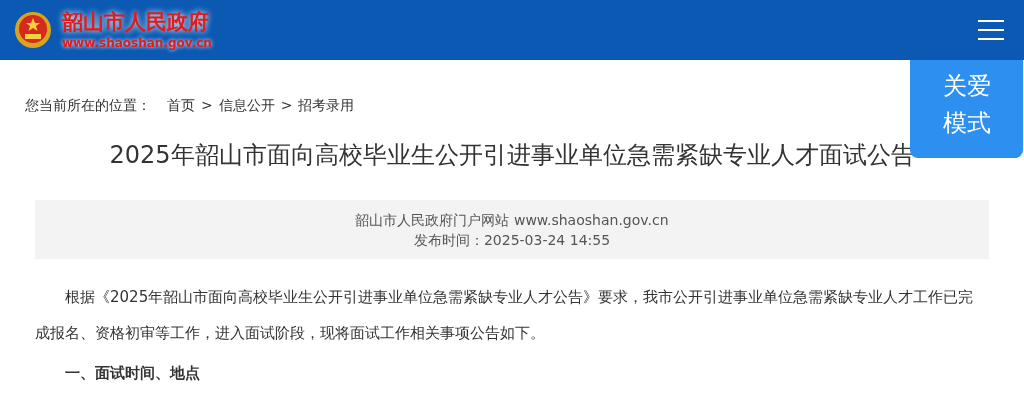 This screenshot has width=1024, height=400. I want to click on breadcrumb-link: 首页, so click(181, 105).